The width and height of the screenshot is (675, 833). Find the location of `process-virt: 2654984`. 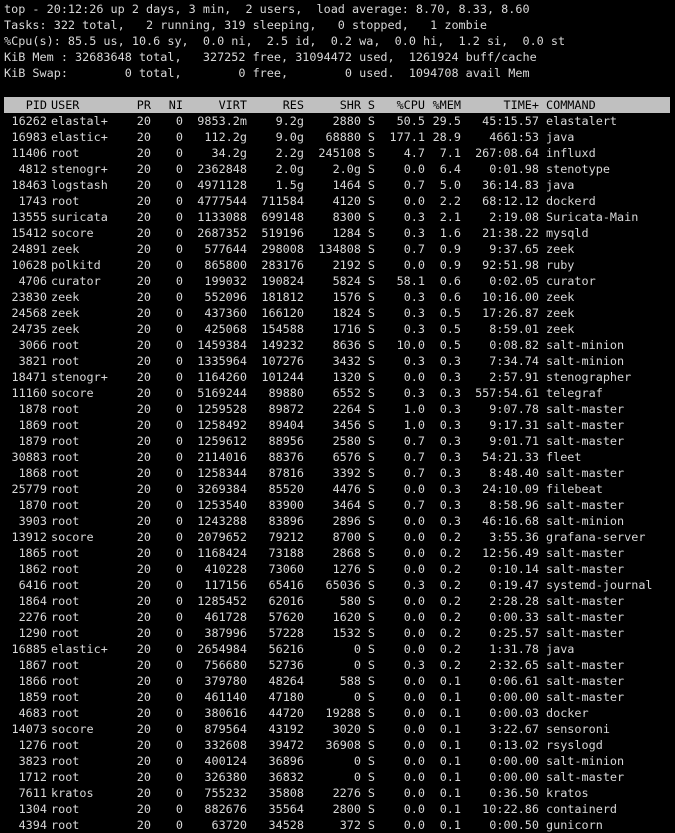

process-virt: 2654984 is located at coordinates (222, 649).